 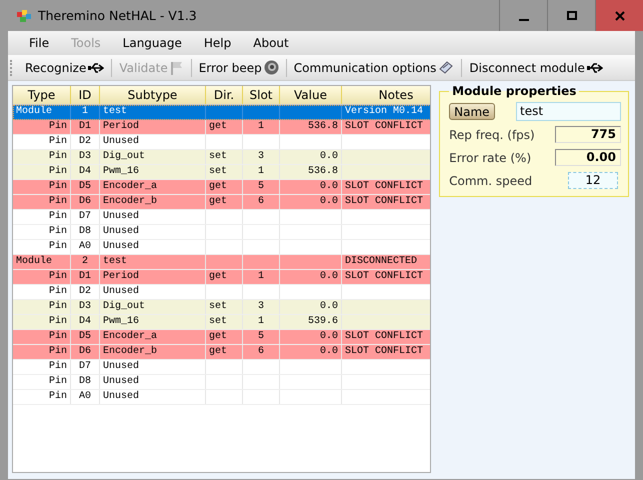 What do you see at coordinates (64, 67) in the screenshot?
I see `toolbar-button: Recognize` at bounding box center [64, 67].